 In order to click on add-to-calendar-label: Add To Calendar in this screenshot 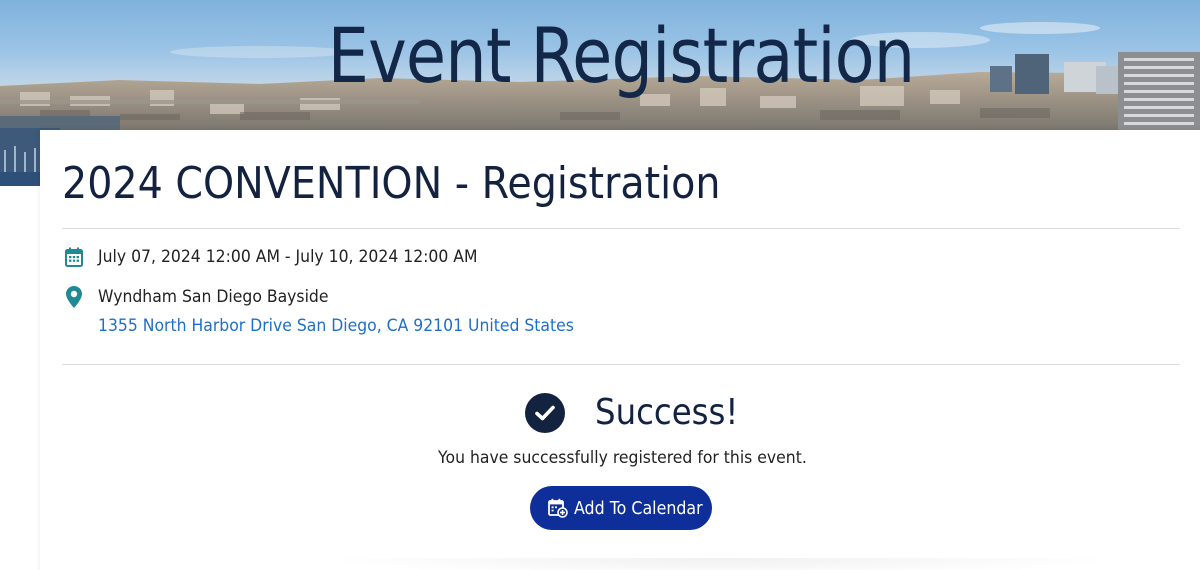, I will do `click(638, 508)`.